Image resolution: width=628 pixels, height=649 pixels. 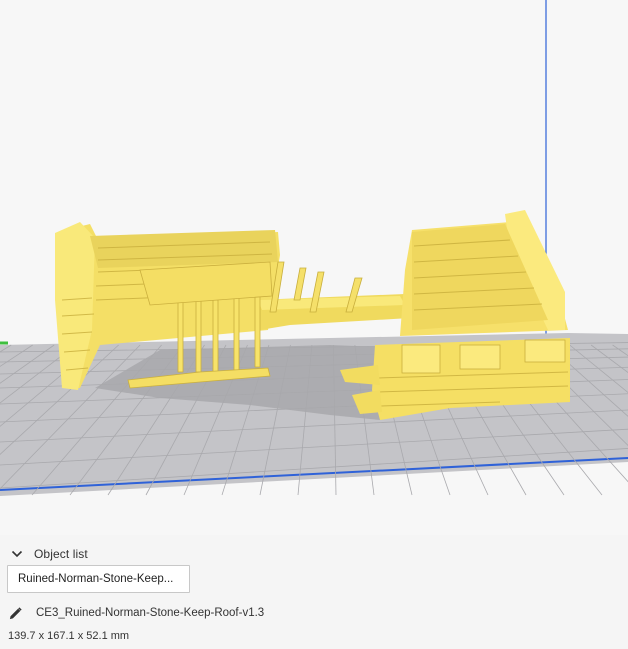 What do you see at coordinates (69, 636) in the screenshot?
I see `object-dimensions: 139.7 x 167.1 x 52.1 mm` at bounding box center [69, 636].